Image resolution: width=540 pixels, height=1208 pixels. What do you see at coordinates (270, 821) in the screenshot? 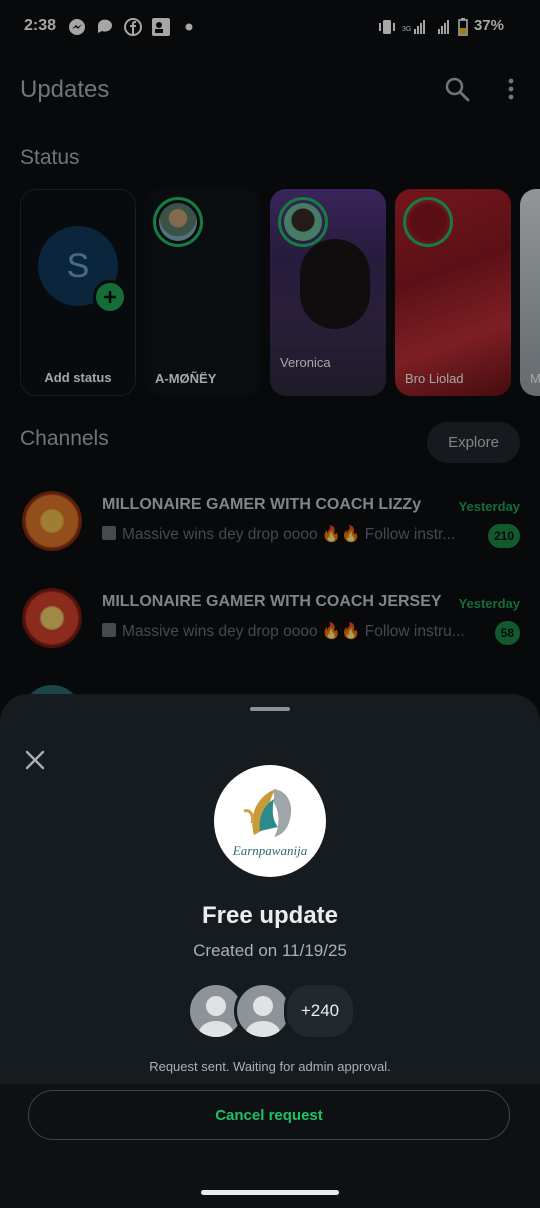
I see `channel-logo: Earnpawanija` at bounding box center [270, 821].